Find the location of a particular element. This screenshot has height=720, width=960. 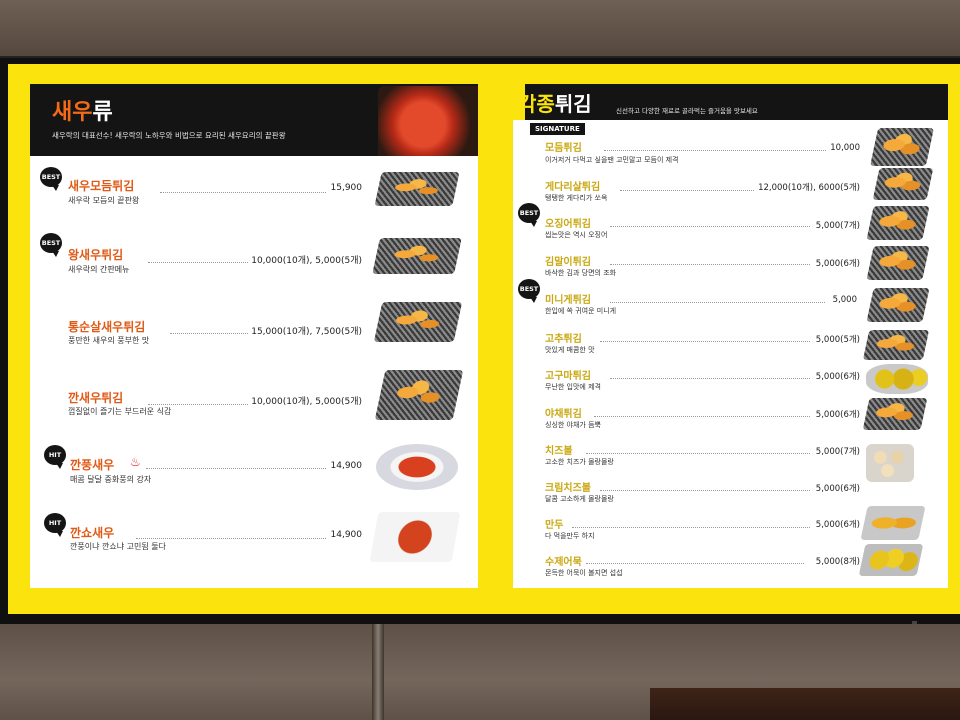

menu-item-desc: 탱탱한 게다리가 쏘옥 is located at coordinates (576, 198).